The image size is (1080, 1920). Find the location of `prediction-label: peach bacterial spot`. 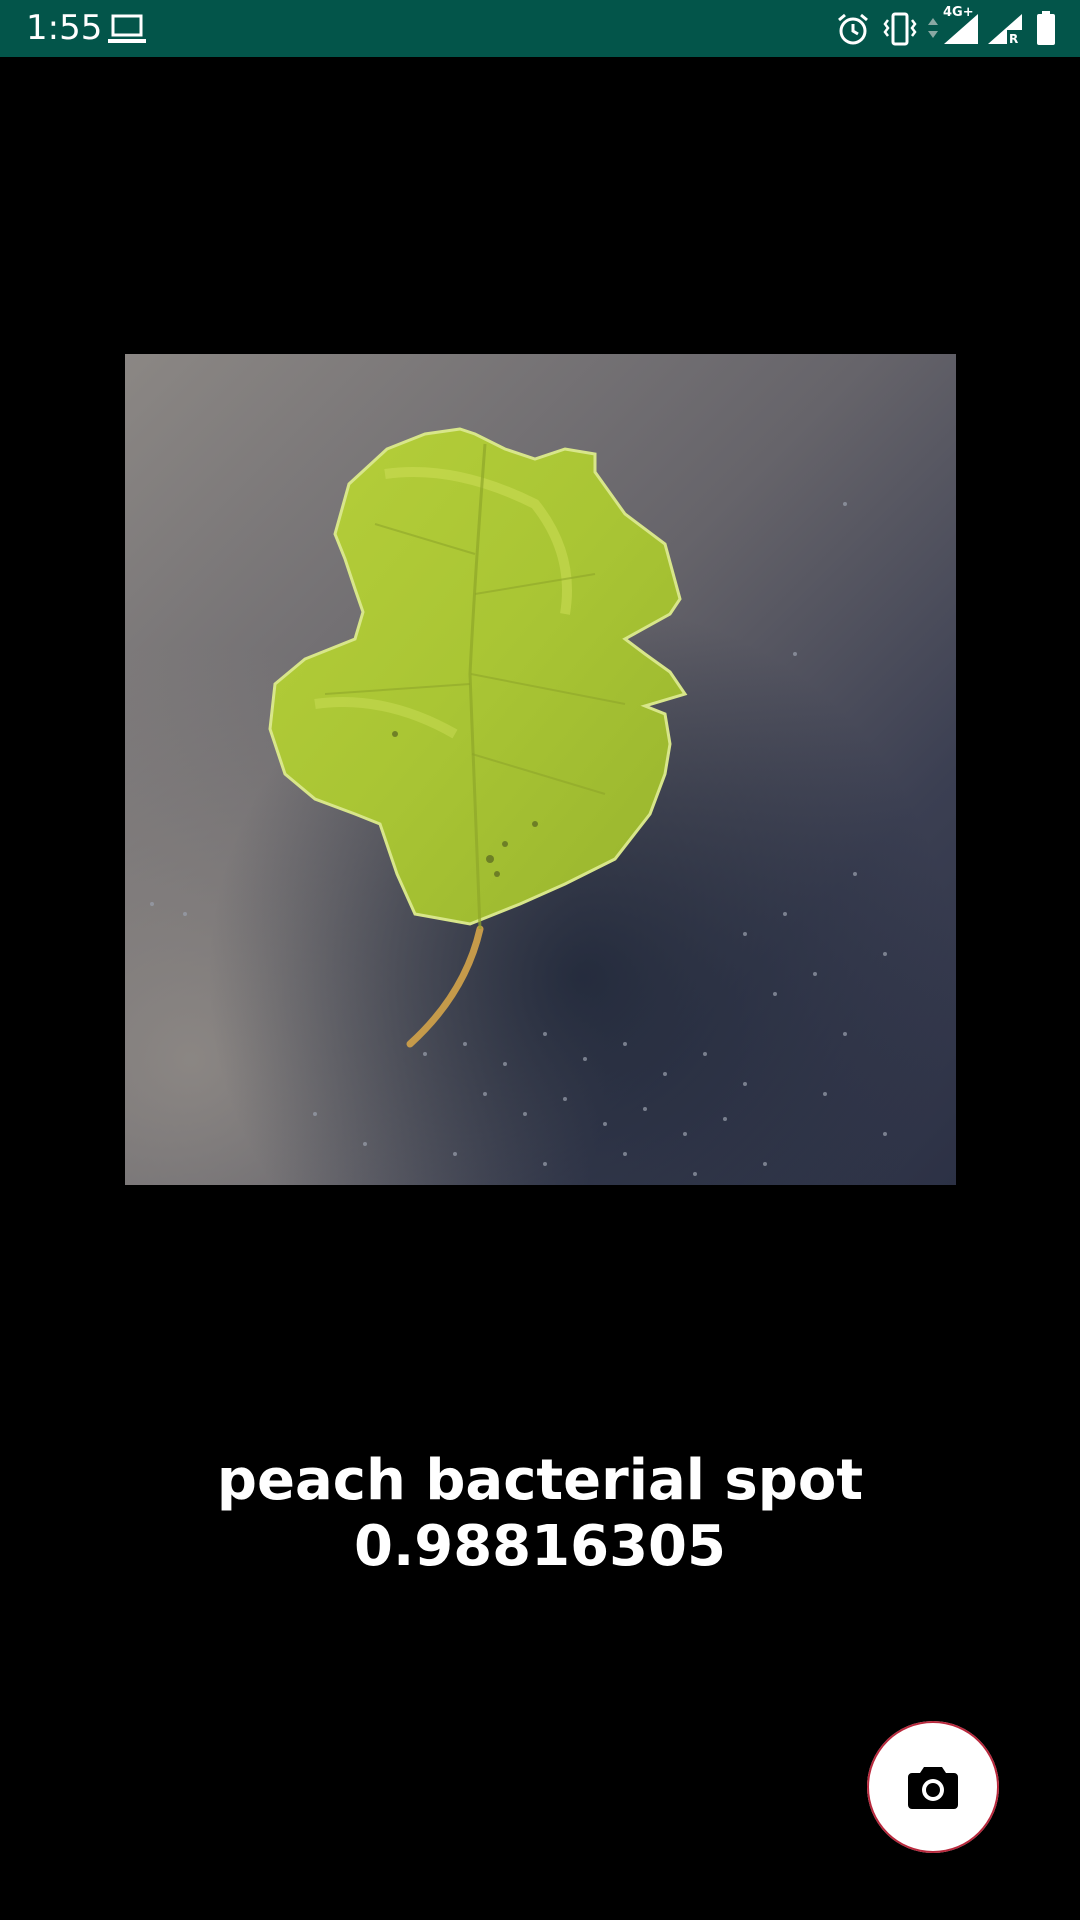

prediction-label: peach bacterial spot is located at coordinates (540, 1480).